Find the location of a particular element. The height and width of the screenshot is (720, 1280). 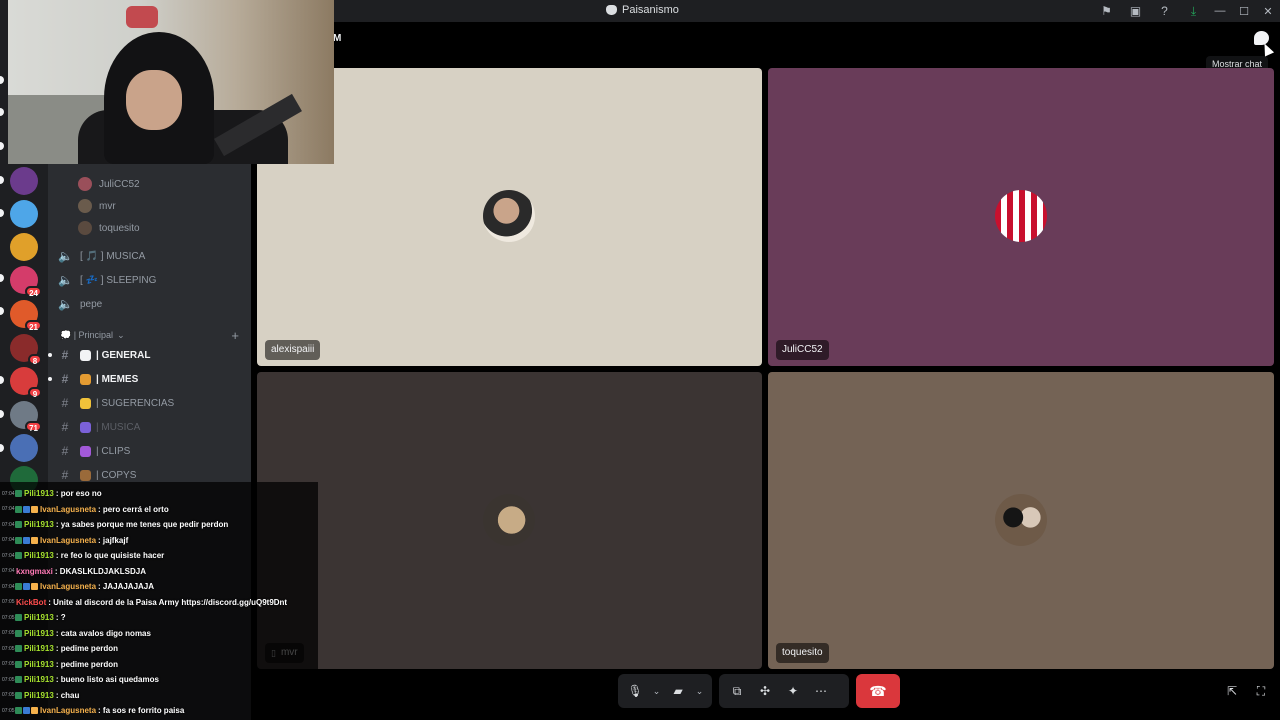

speaker-icon: 🔈 is located at coordinates (65, 304).